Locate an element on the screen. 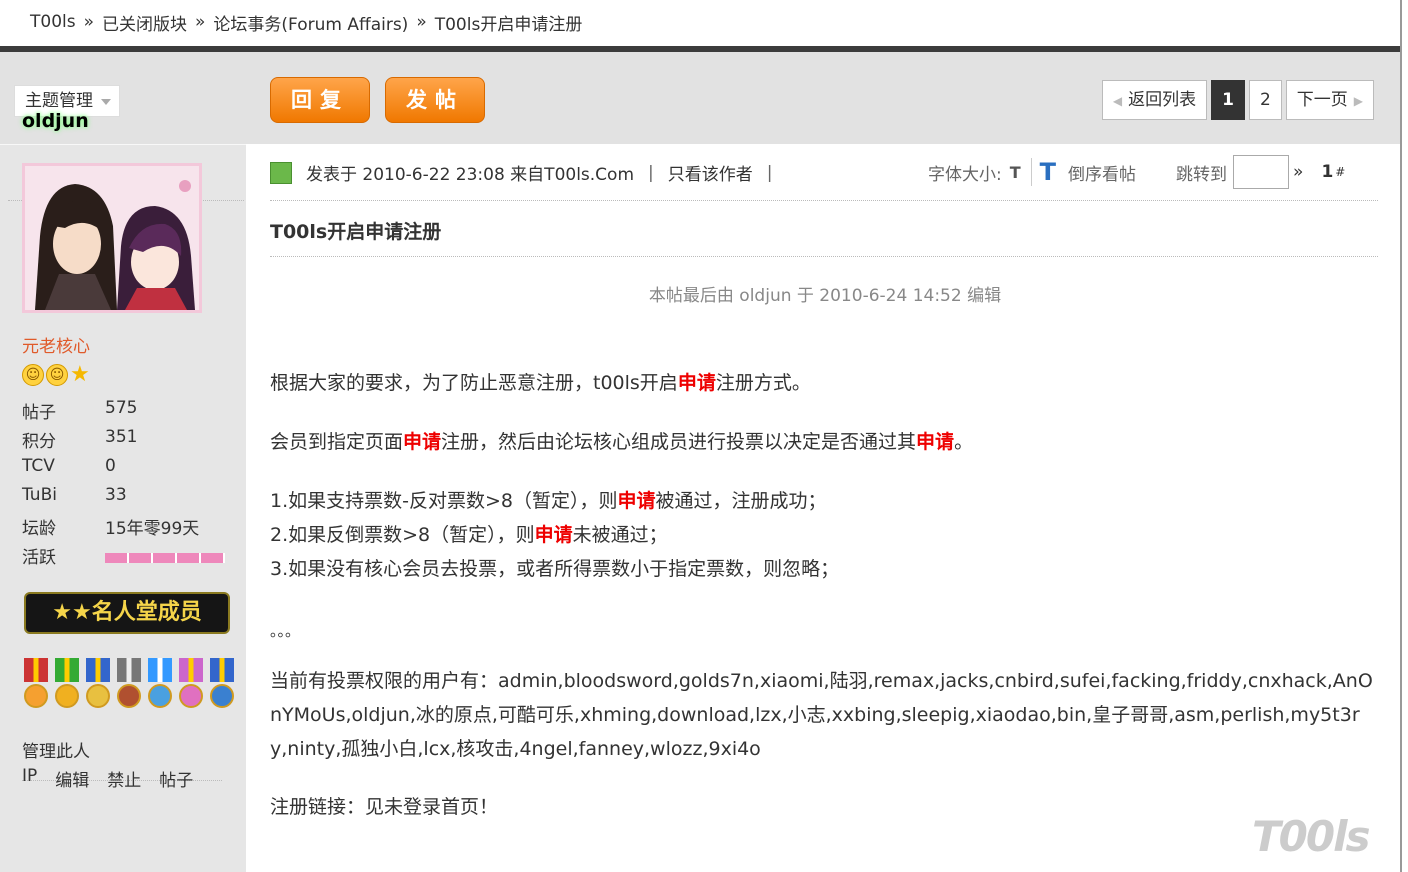 The width and height of the screenshot is (1408, 872). jump-to-input is located at coordinates (1261, 172).